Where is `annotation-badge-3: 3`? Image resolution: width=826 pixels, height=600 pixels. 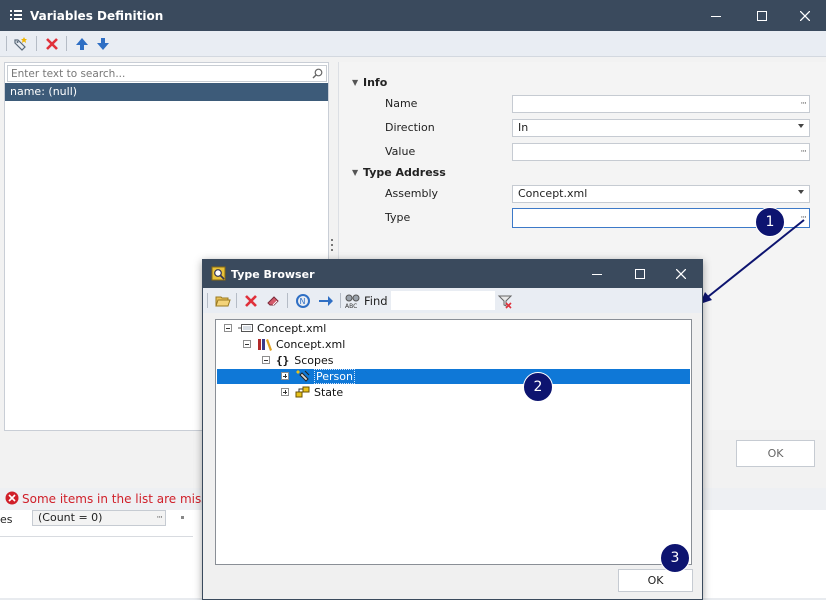
annotation-badge-3: 3 is located at coordinates (675, 558).